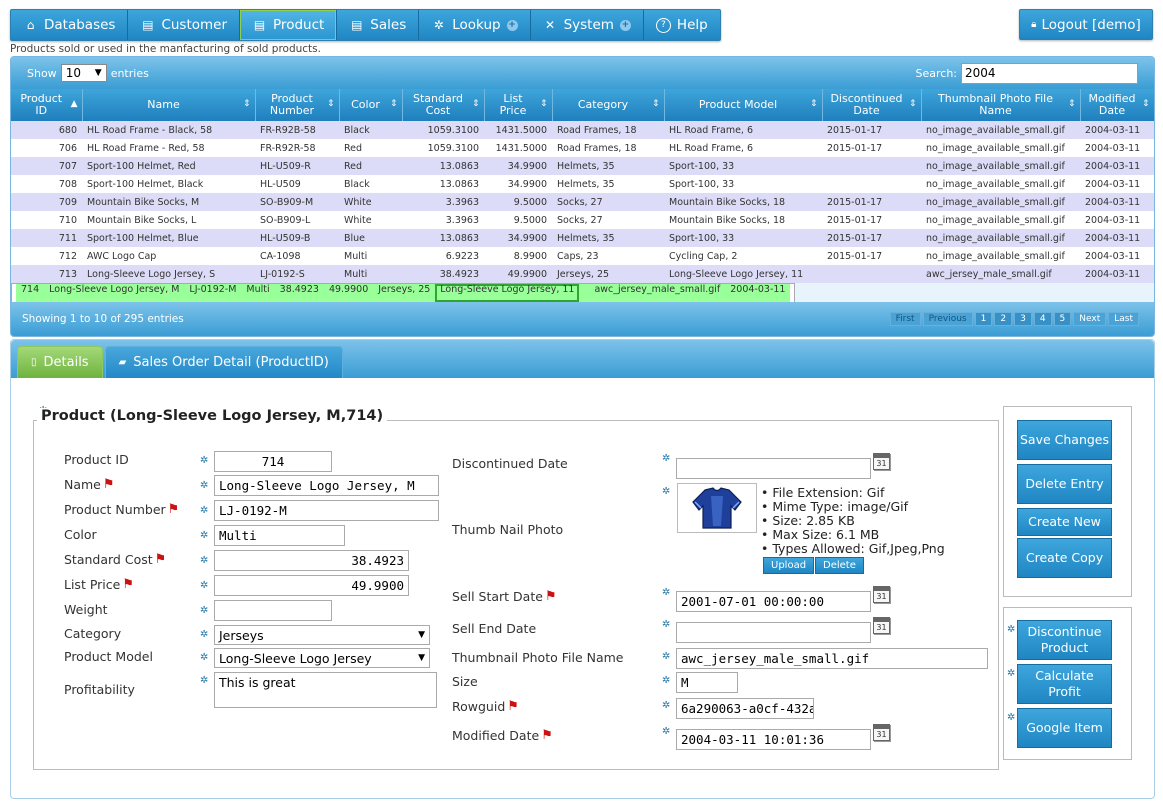  What do you see at coordinates (1064, 640) in the screenshot?
I see `discontinue-product-button: Discontinue Product` at bounding box center [1064, 640].